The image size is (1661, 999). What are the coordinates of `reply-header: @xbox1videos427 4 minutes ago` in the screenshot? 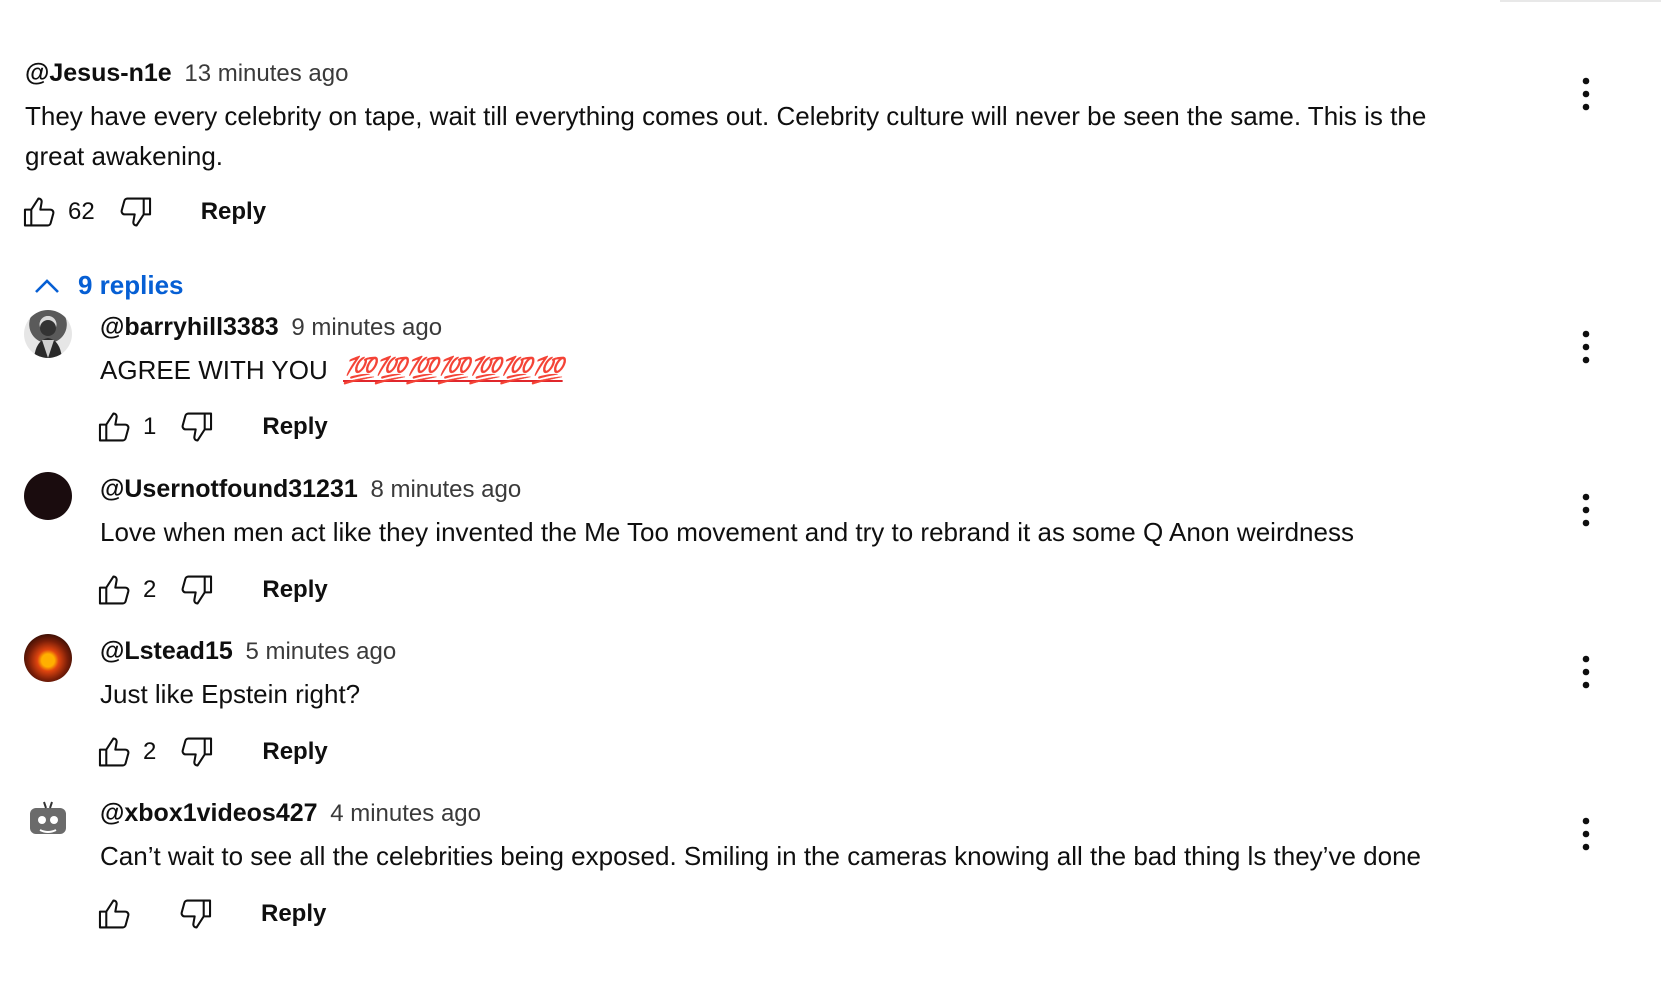 It's located at (290, 813).